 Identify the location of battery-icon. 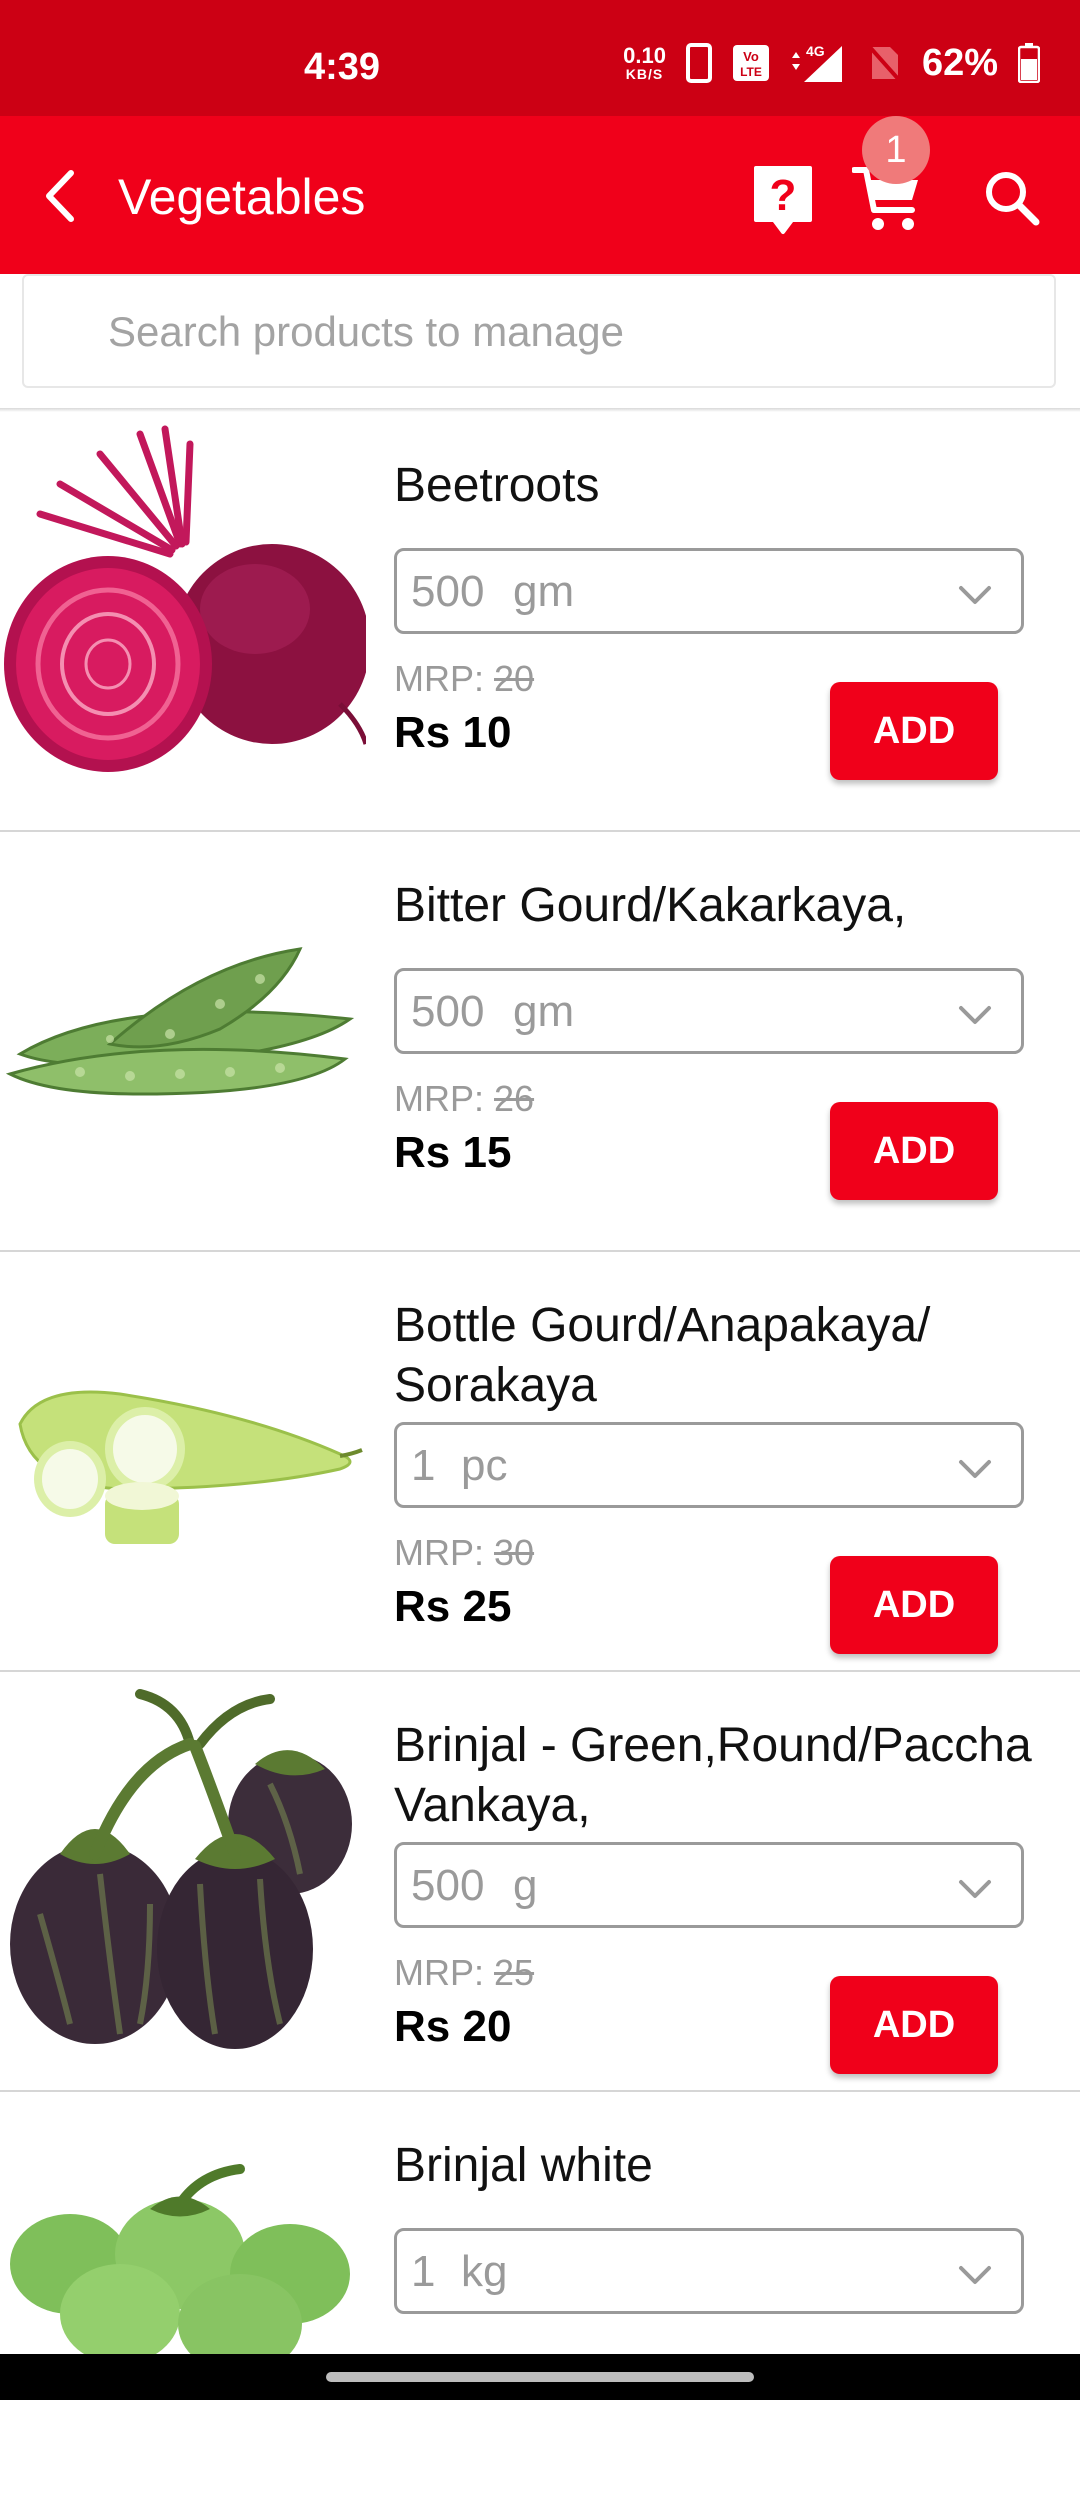
(1029, 63).